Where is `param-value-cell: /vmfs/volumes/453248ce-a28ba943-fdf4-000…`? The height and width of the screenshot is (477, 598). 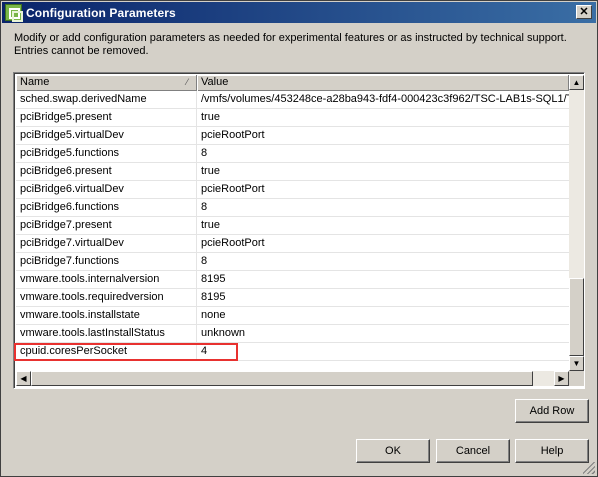 param-value-cell: /vmfs/volumes/453248ce-a28ba943-fdf4-000… is located at coordinates (383, 99).